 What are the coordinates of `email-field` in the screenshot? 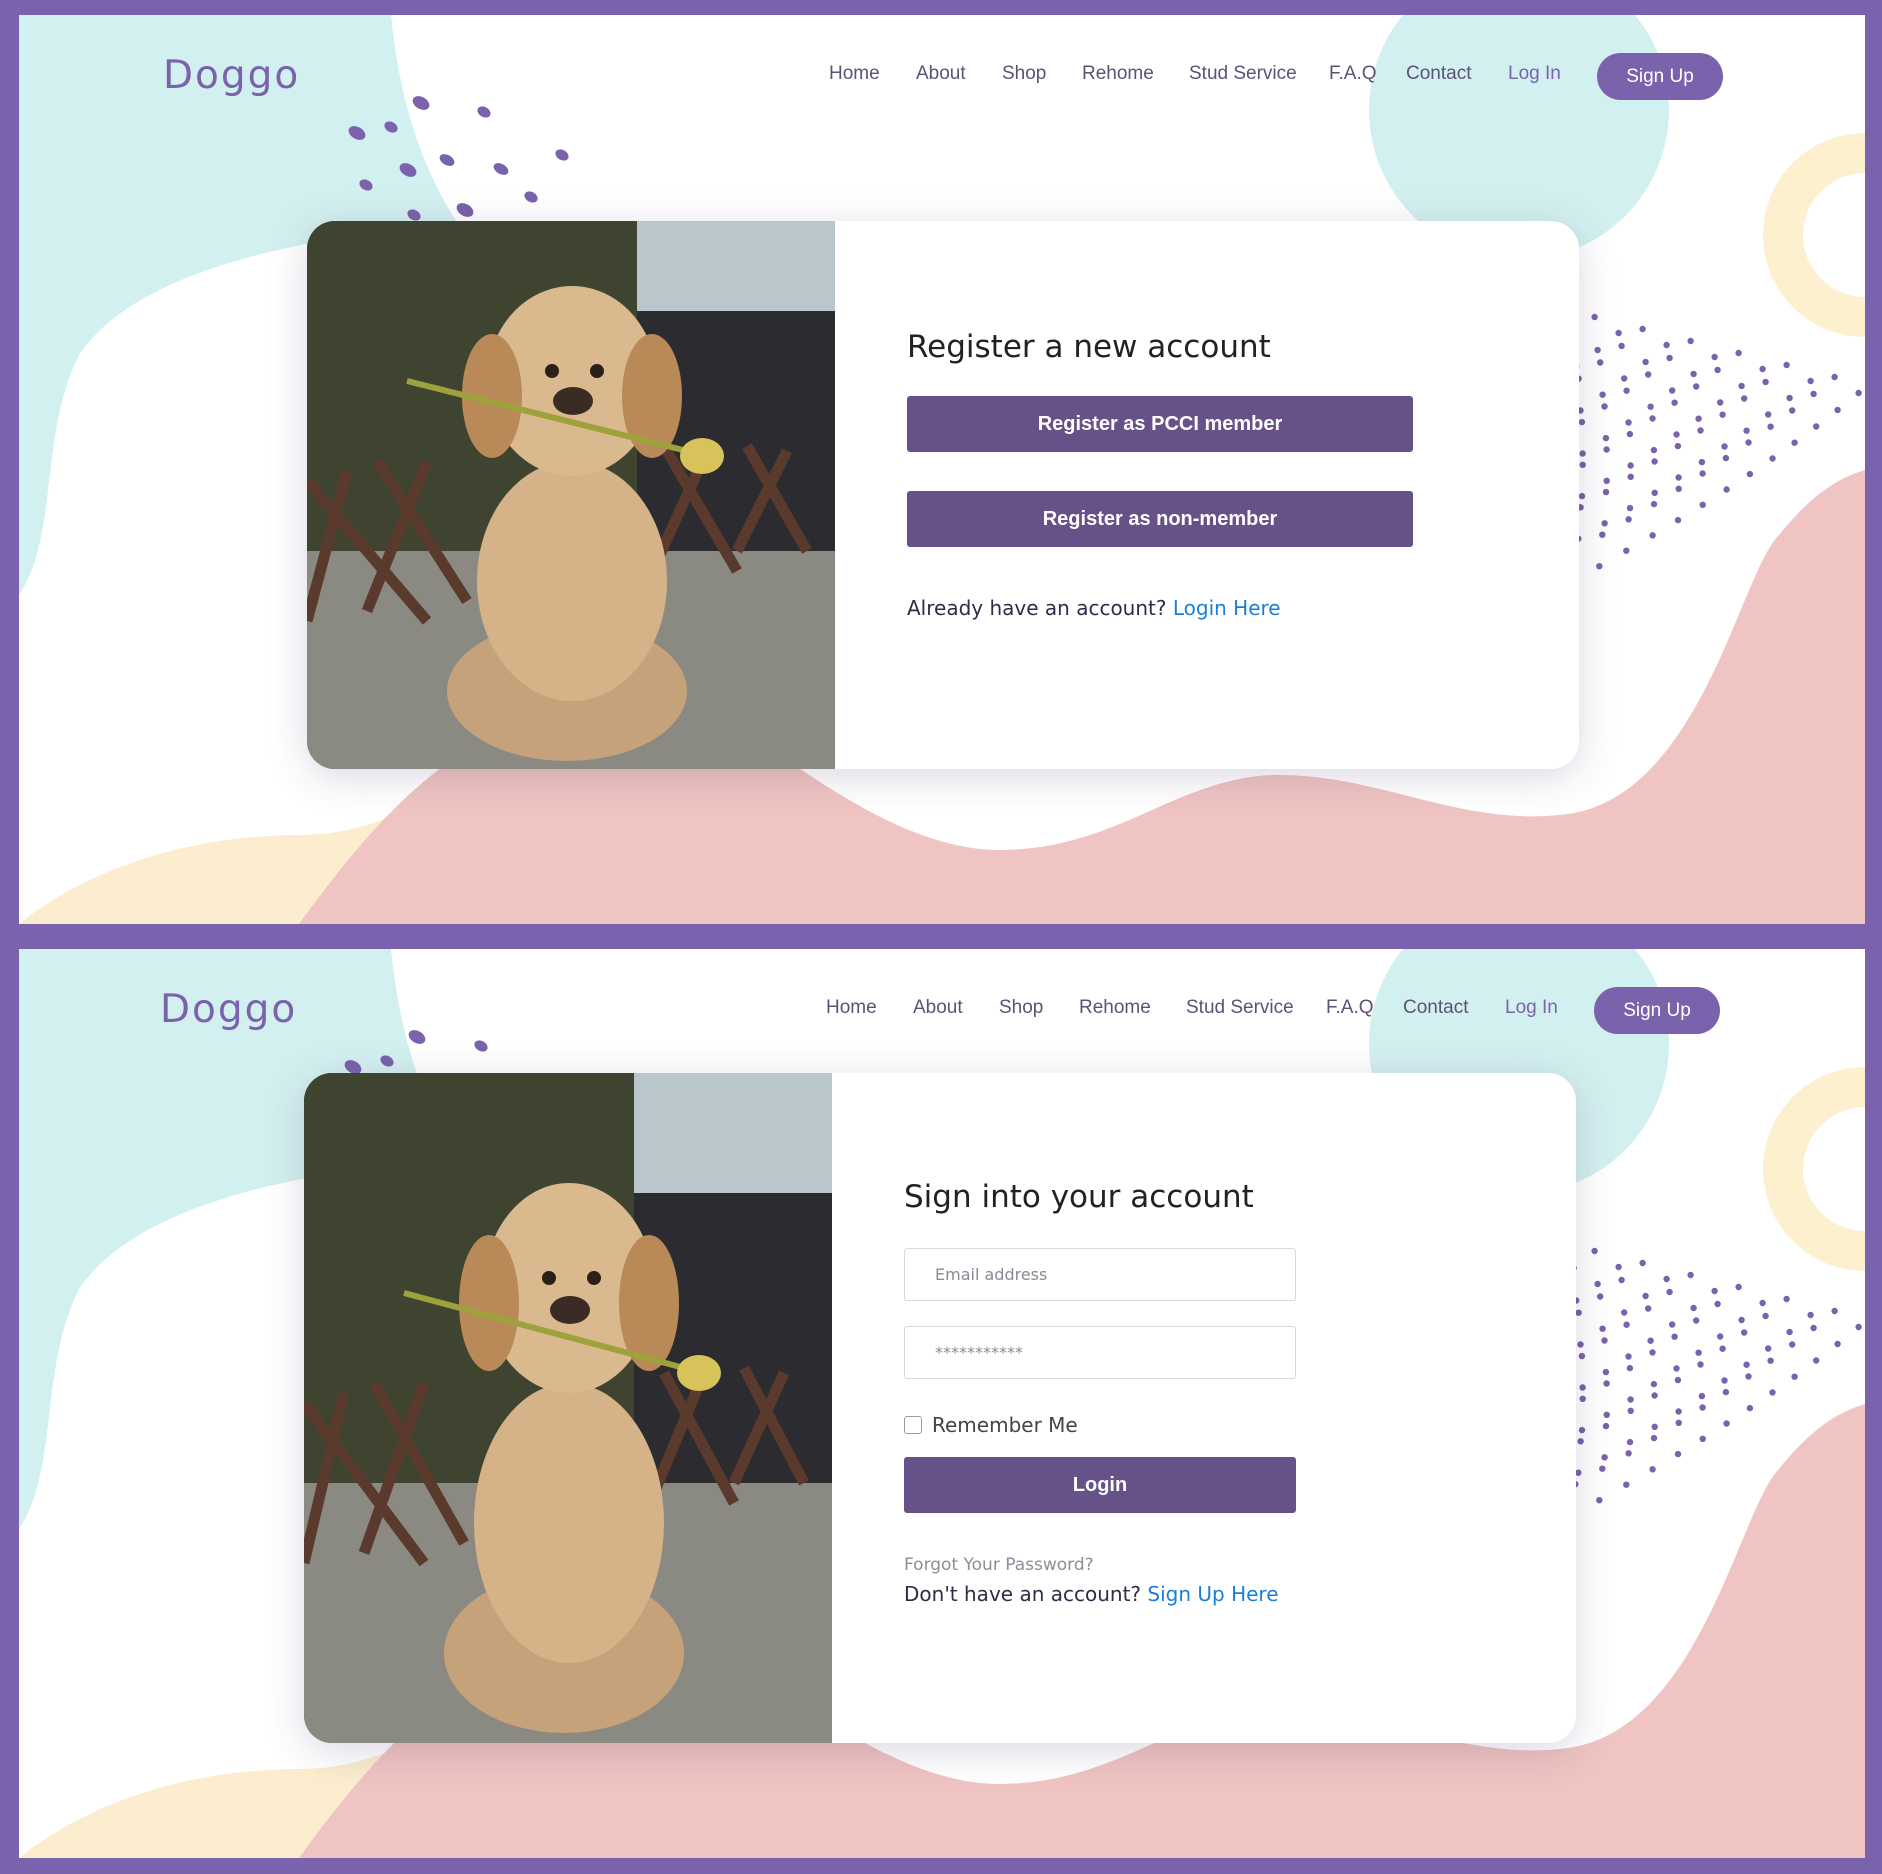 It's located at (1100, 1274).